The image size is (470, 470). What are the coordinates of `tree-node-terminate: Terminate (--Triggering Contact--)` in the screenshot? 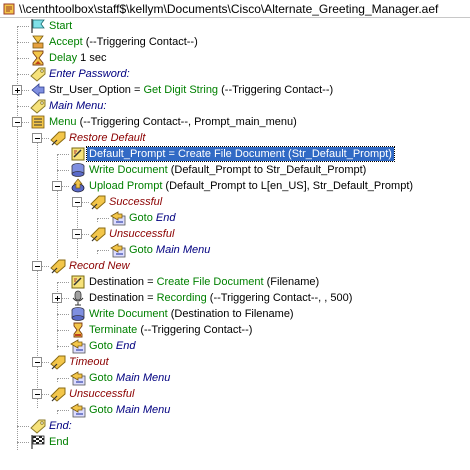 It's located at (235, 330).